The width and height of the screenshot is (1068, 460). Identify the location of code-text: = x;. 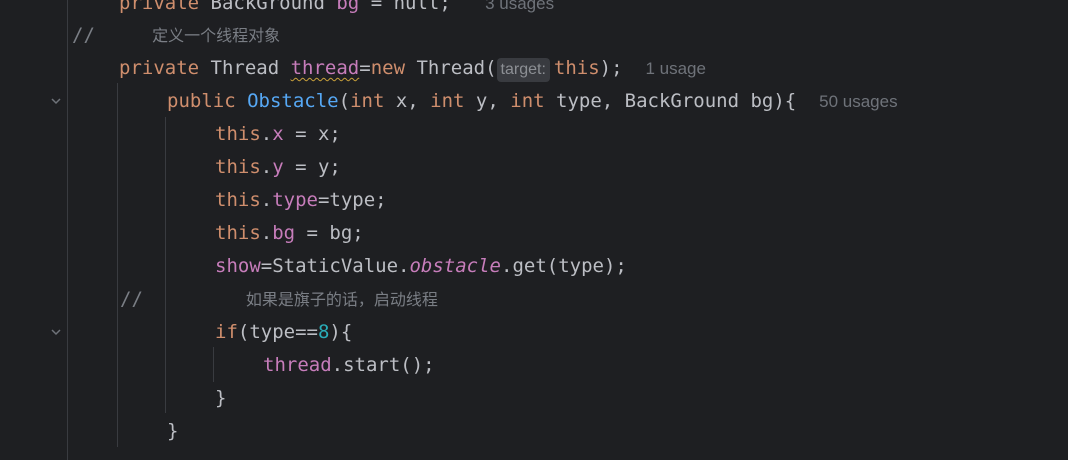
(312, 134).